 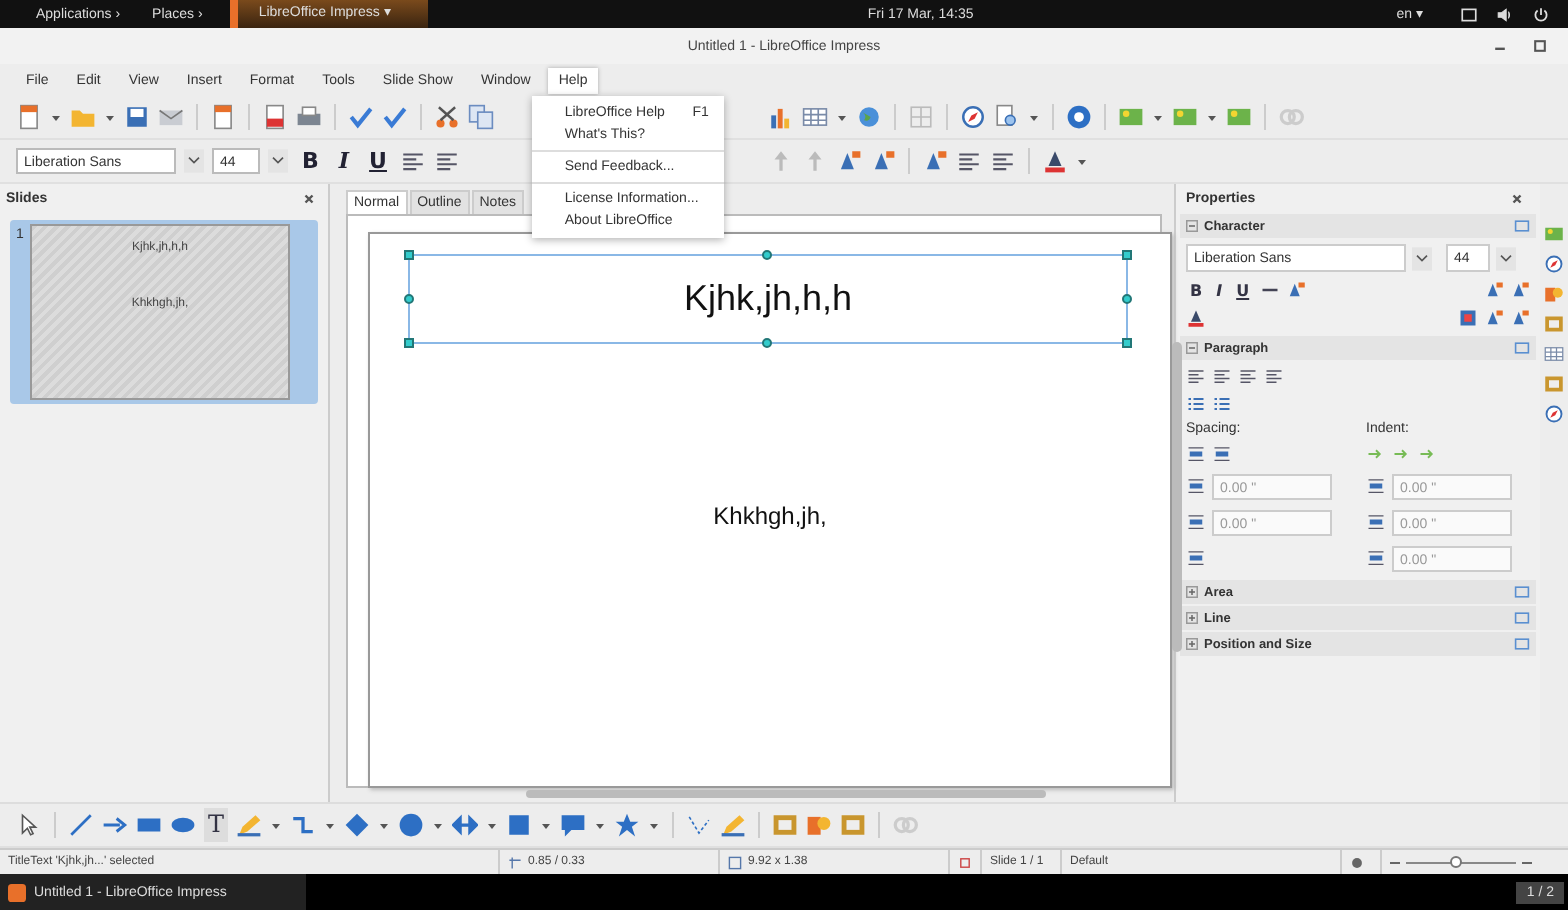 What do you see at coordinates (869, 117) in the screenshot?
I see `globe-icon` at bounding box center [869, 117].